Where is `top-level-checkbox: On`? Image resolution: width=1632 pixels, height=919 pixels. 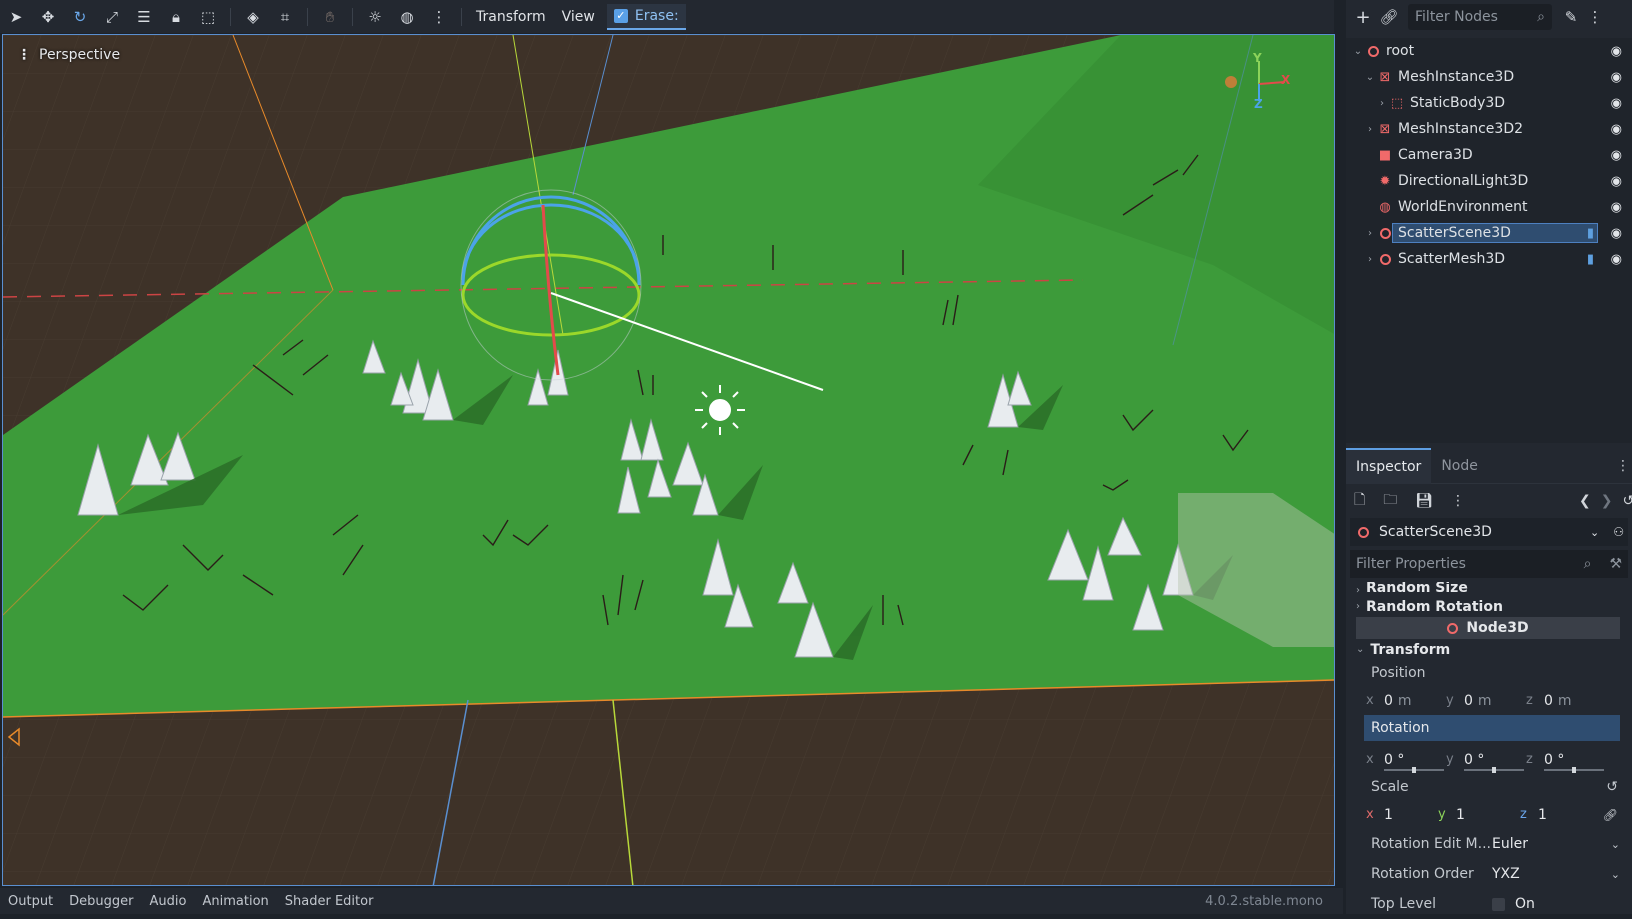
top-level-checkbox: On is located at coordinates (1513, 904).